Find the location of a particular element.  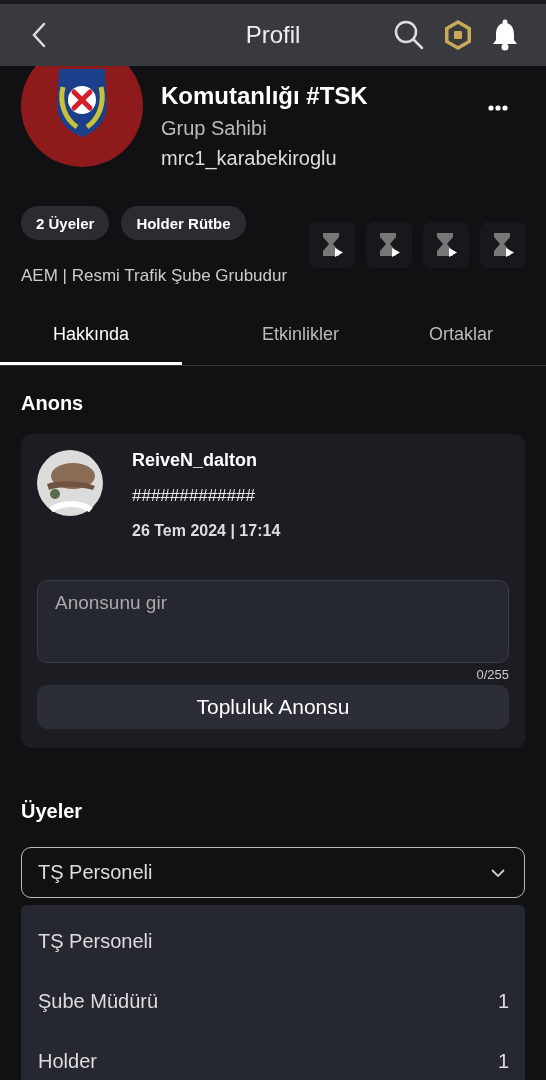

owner-role: Grup Sahibi is located at coordinates (214, 128).